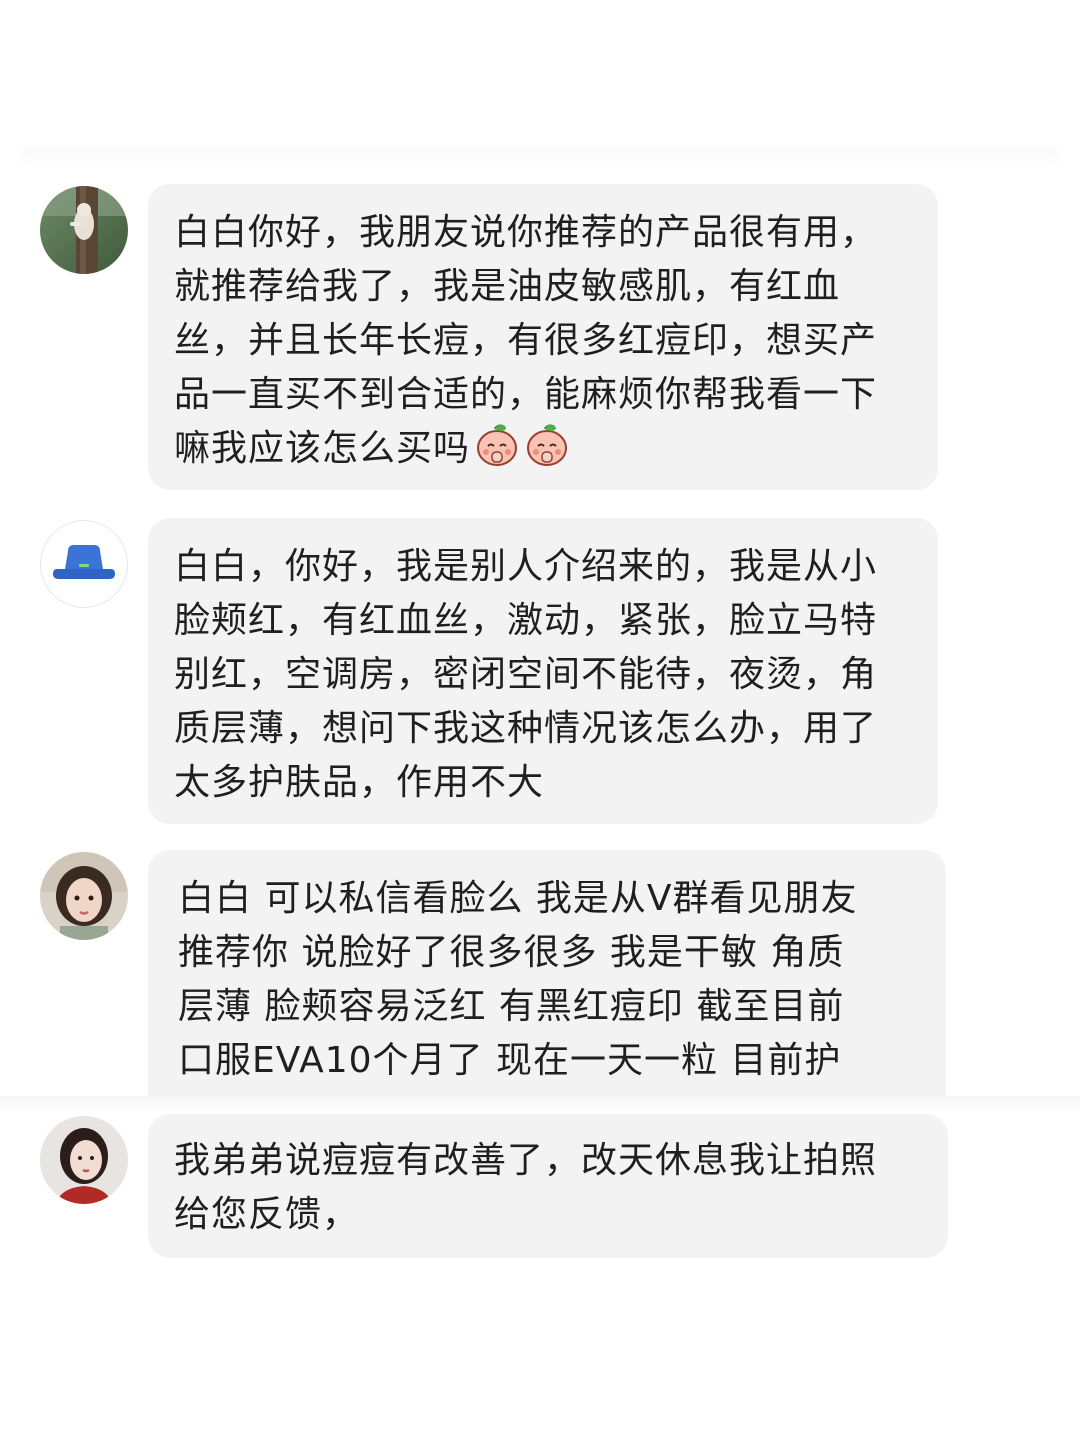  I want to click on avatar-woman-red-top-icon, so click(84, 1160).